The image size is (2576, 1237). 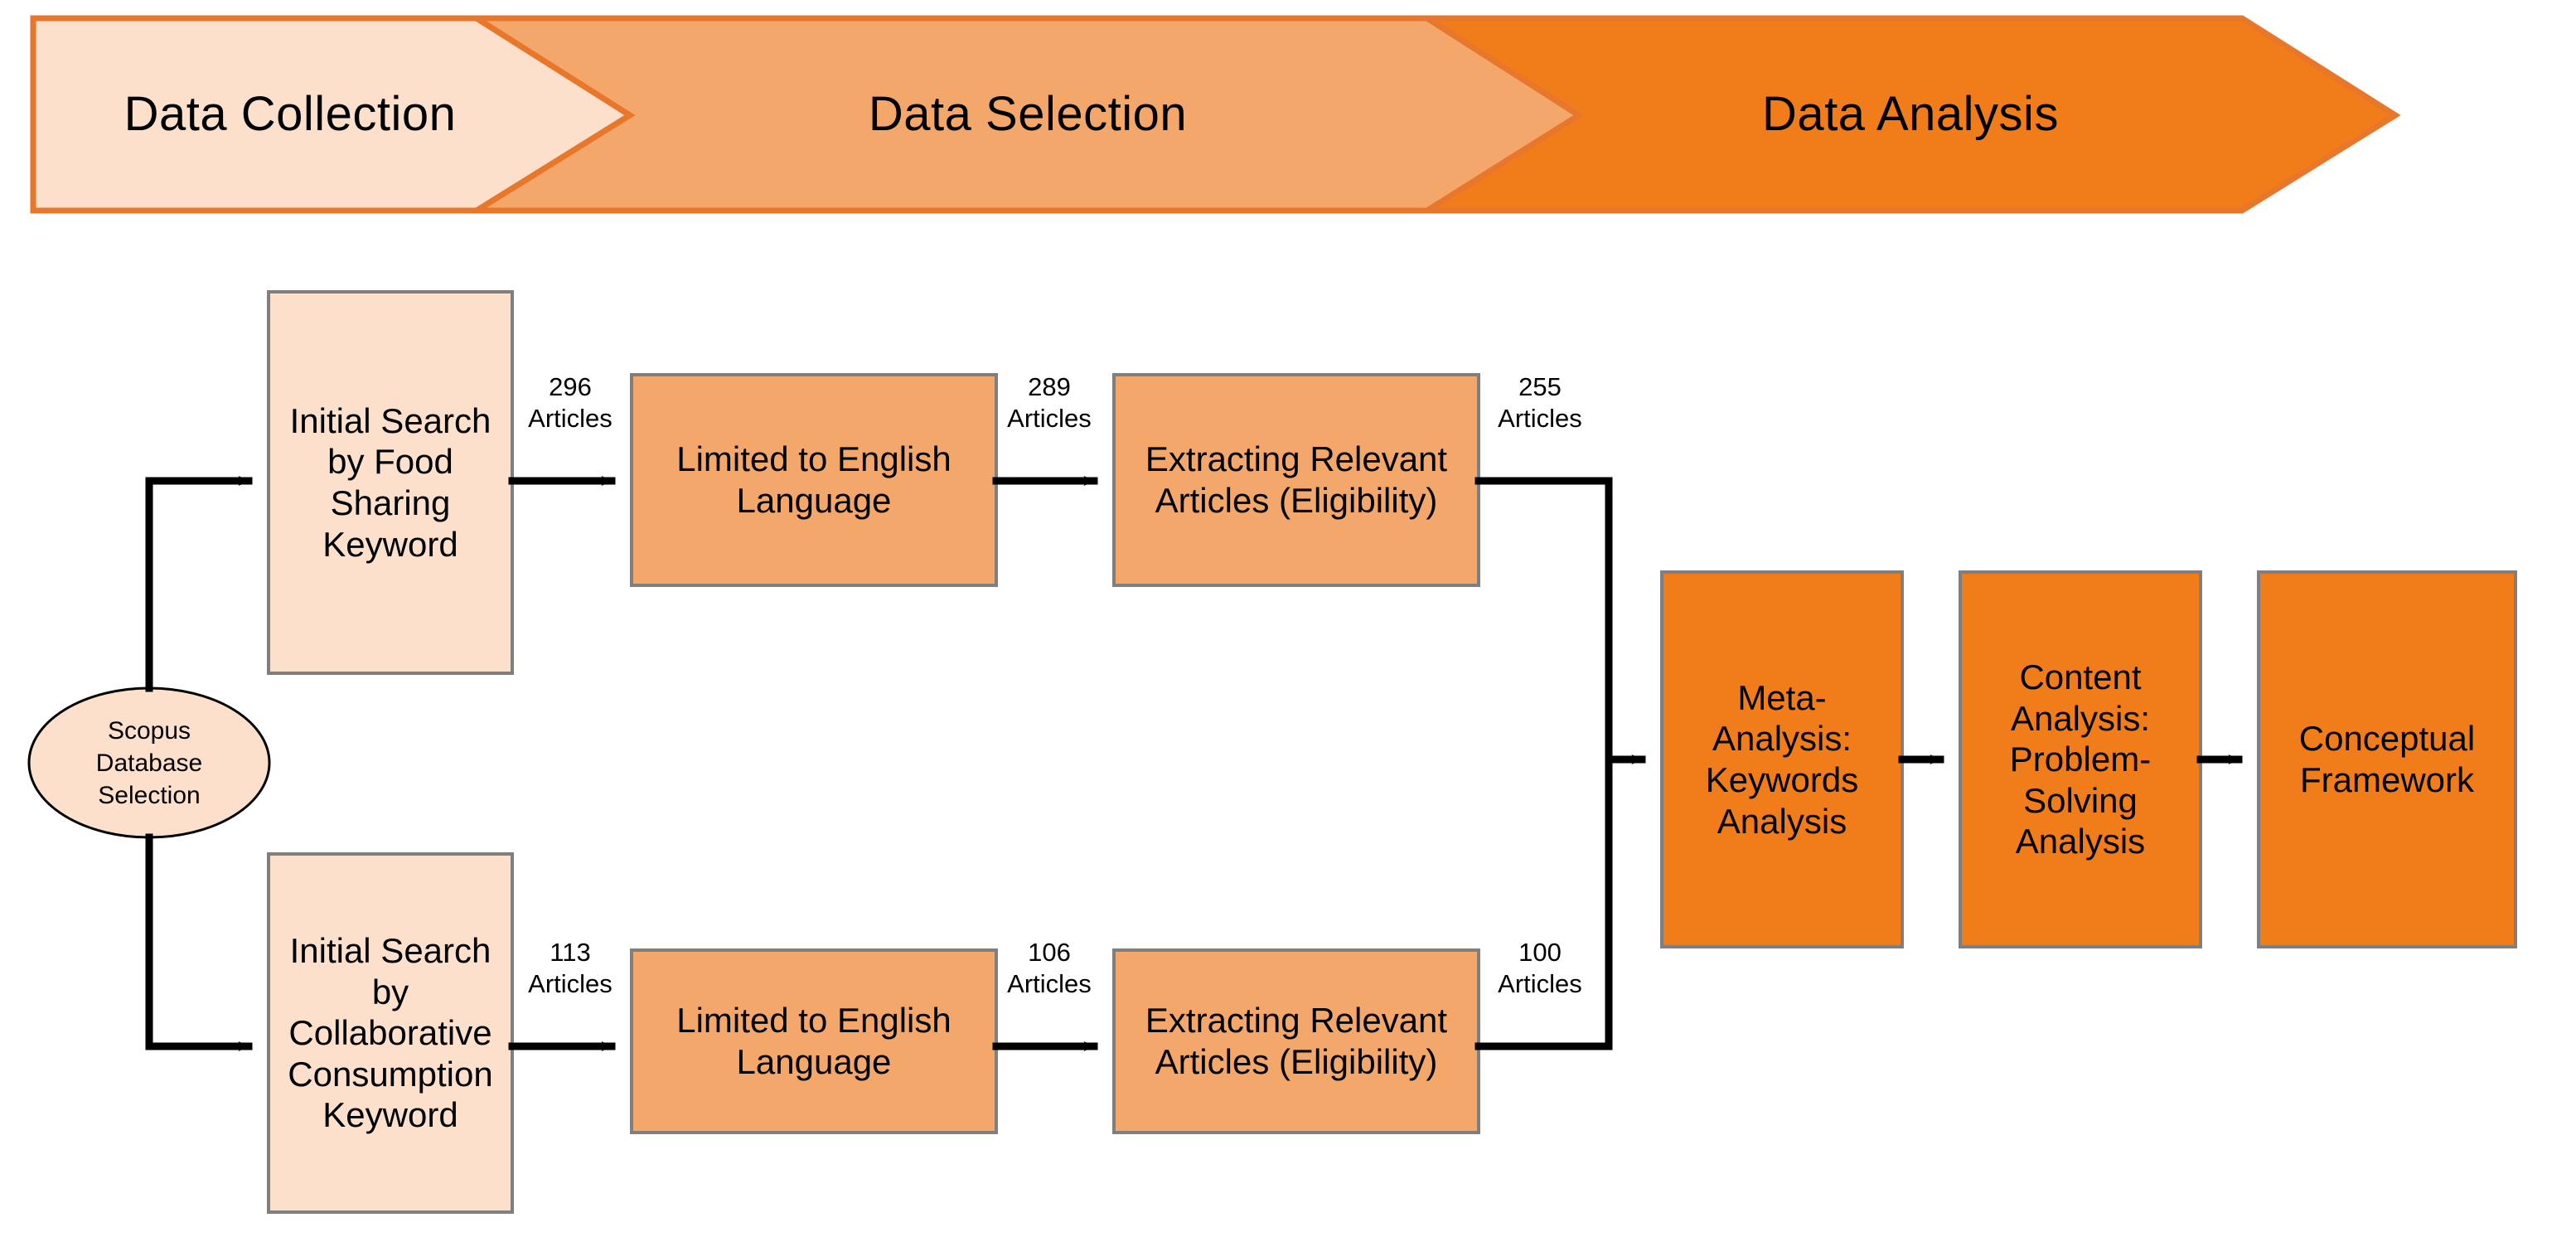 I want to click on edge-top-extracting-to-meta, so click(x=1560, y=620).